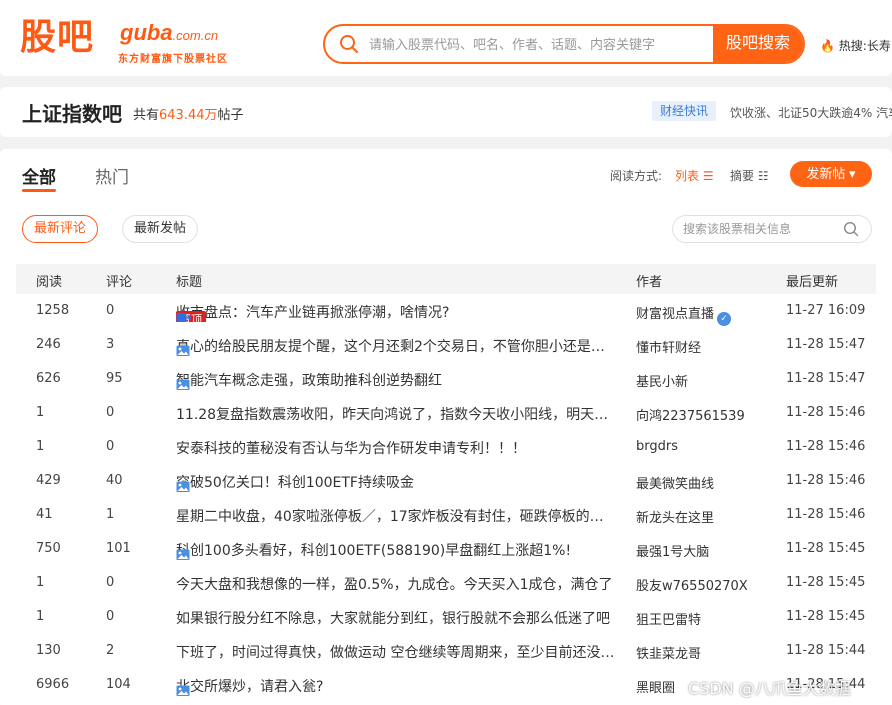 The image size is (892, 705). Describe the element at coordinates (40, 616) in the screenshot. I see `read-count: 1` at that location.